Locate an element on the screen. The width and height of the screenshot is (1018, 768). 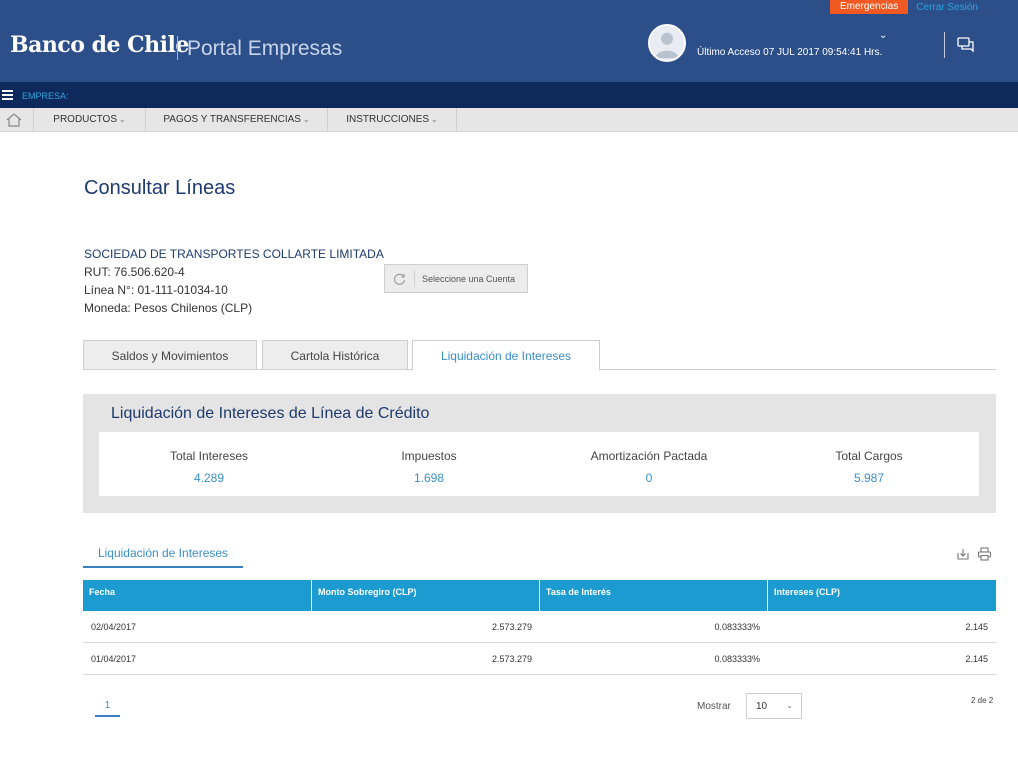
cell-fecha: 01/04/2017 is located at coordinates (114, 658).